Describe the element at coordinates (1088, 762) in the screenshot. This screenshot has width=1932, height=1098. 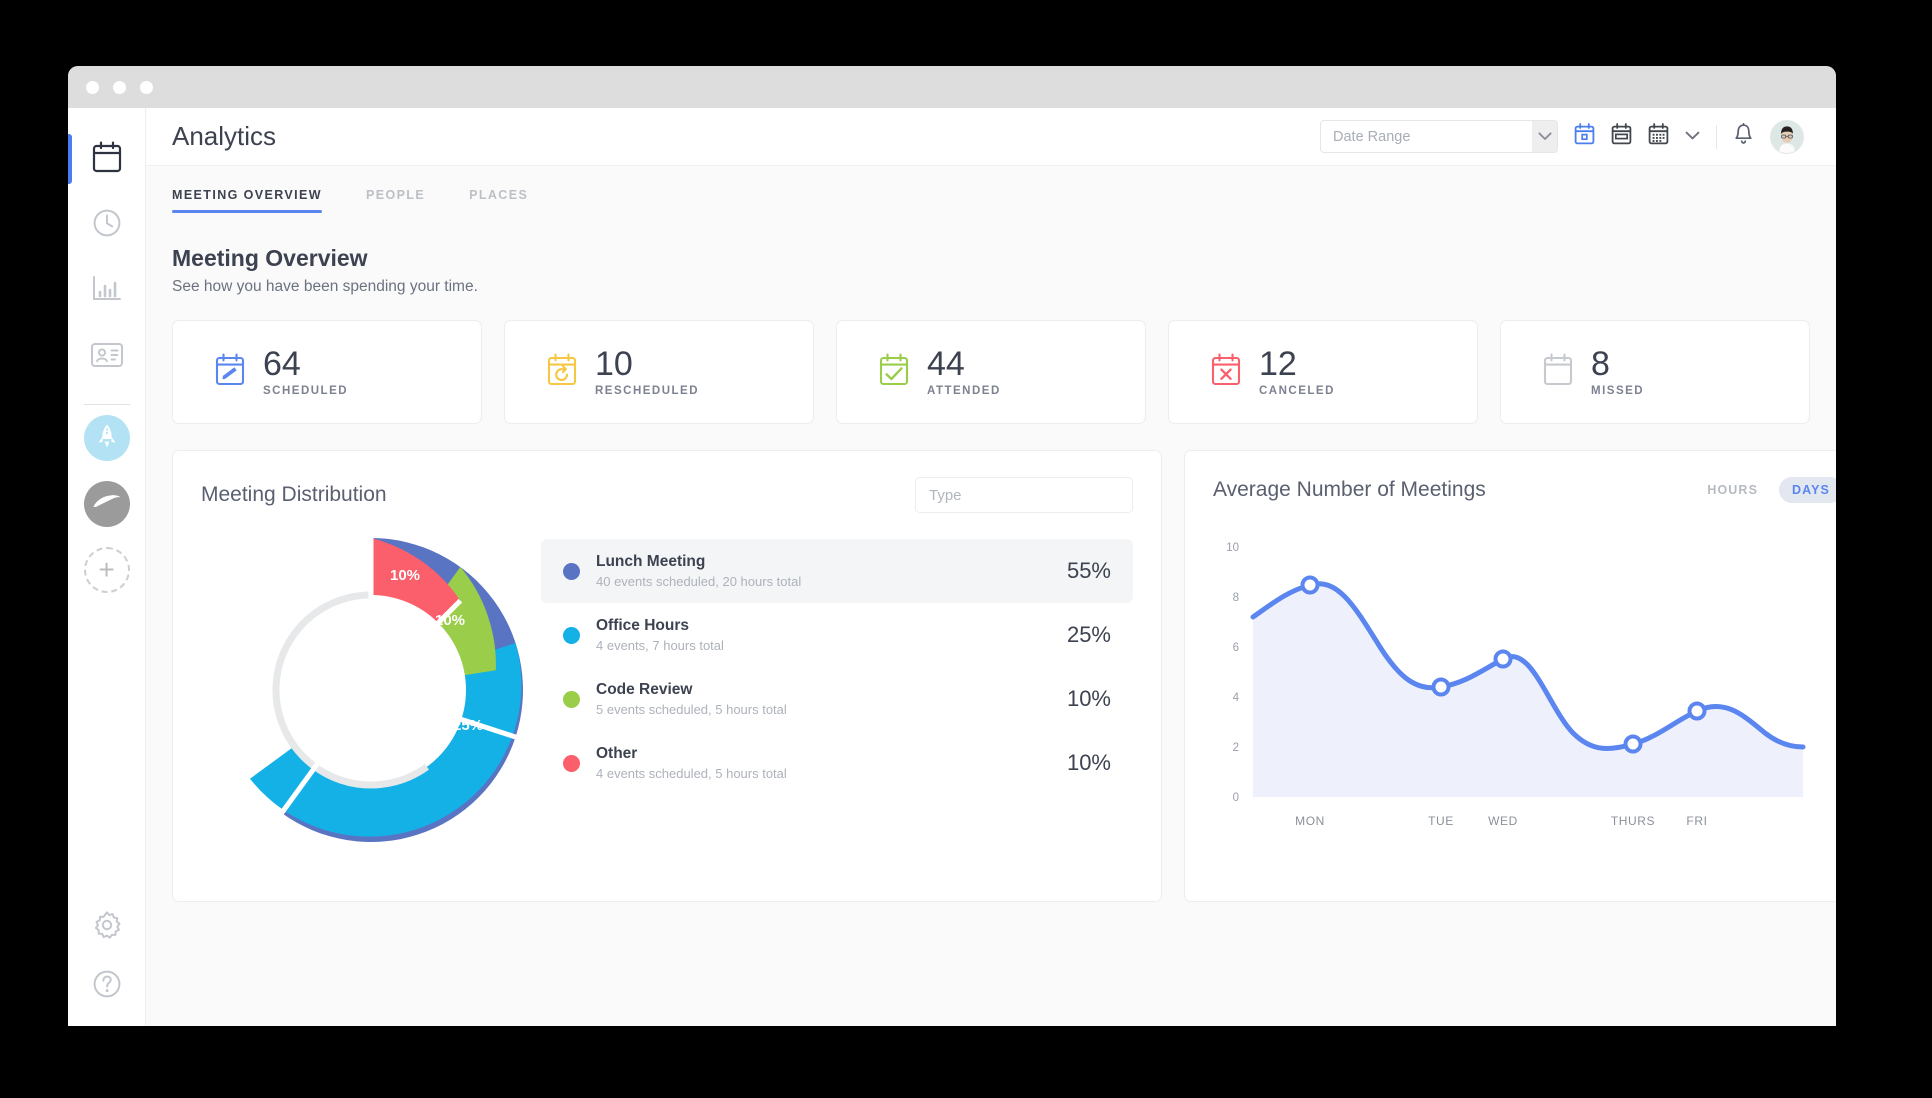
I see `legend-percent: 10%` at that location.